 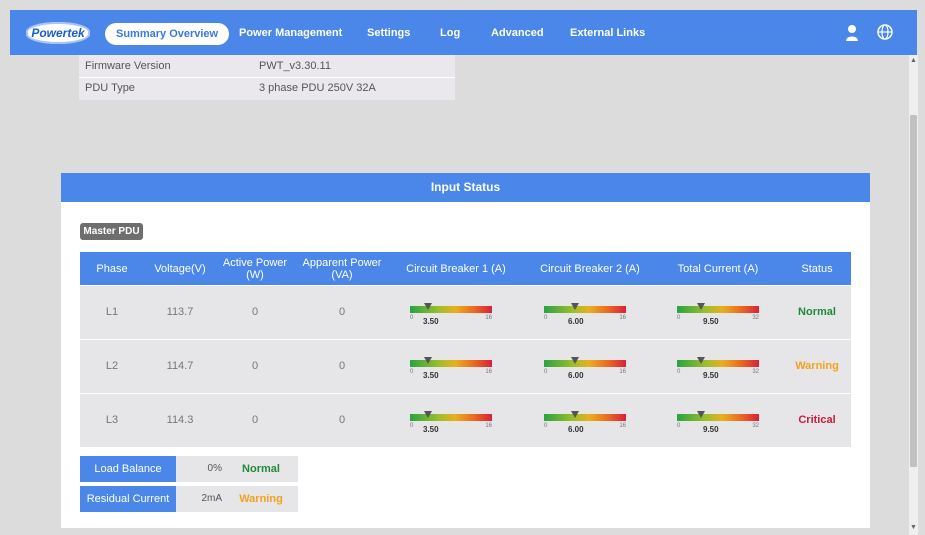 I want to click on master-pdu-badge: Master PDU, so click(x=111, y=231).